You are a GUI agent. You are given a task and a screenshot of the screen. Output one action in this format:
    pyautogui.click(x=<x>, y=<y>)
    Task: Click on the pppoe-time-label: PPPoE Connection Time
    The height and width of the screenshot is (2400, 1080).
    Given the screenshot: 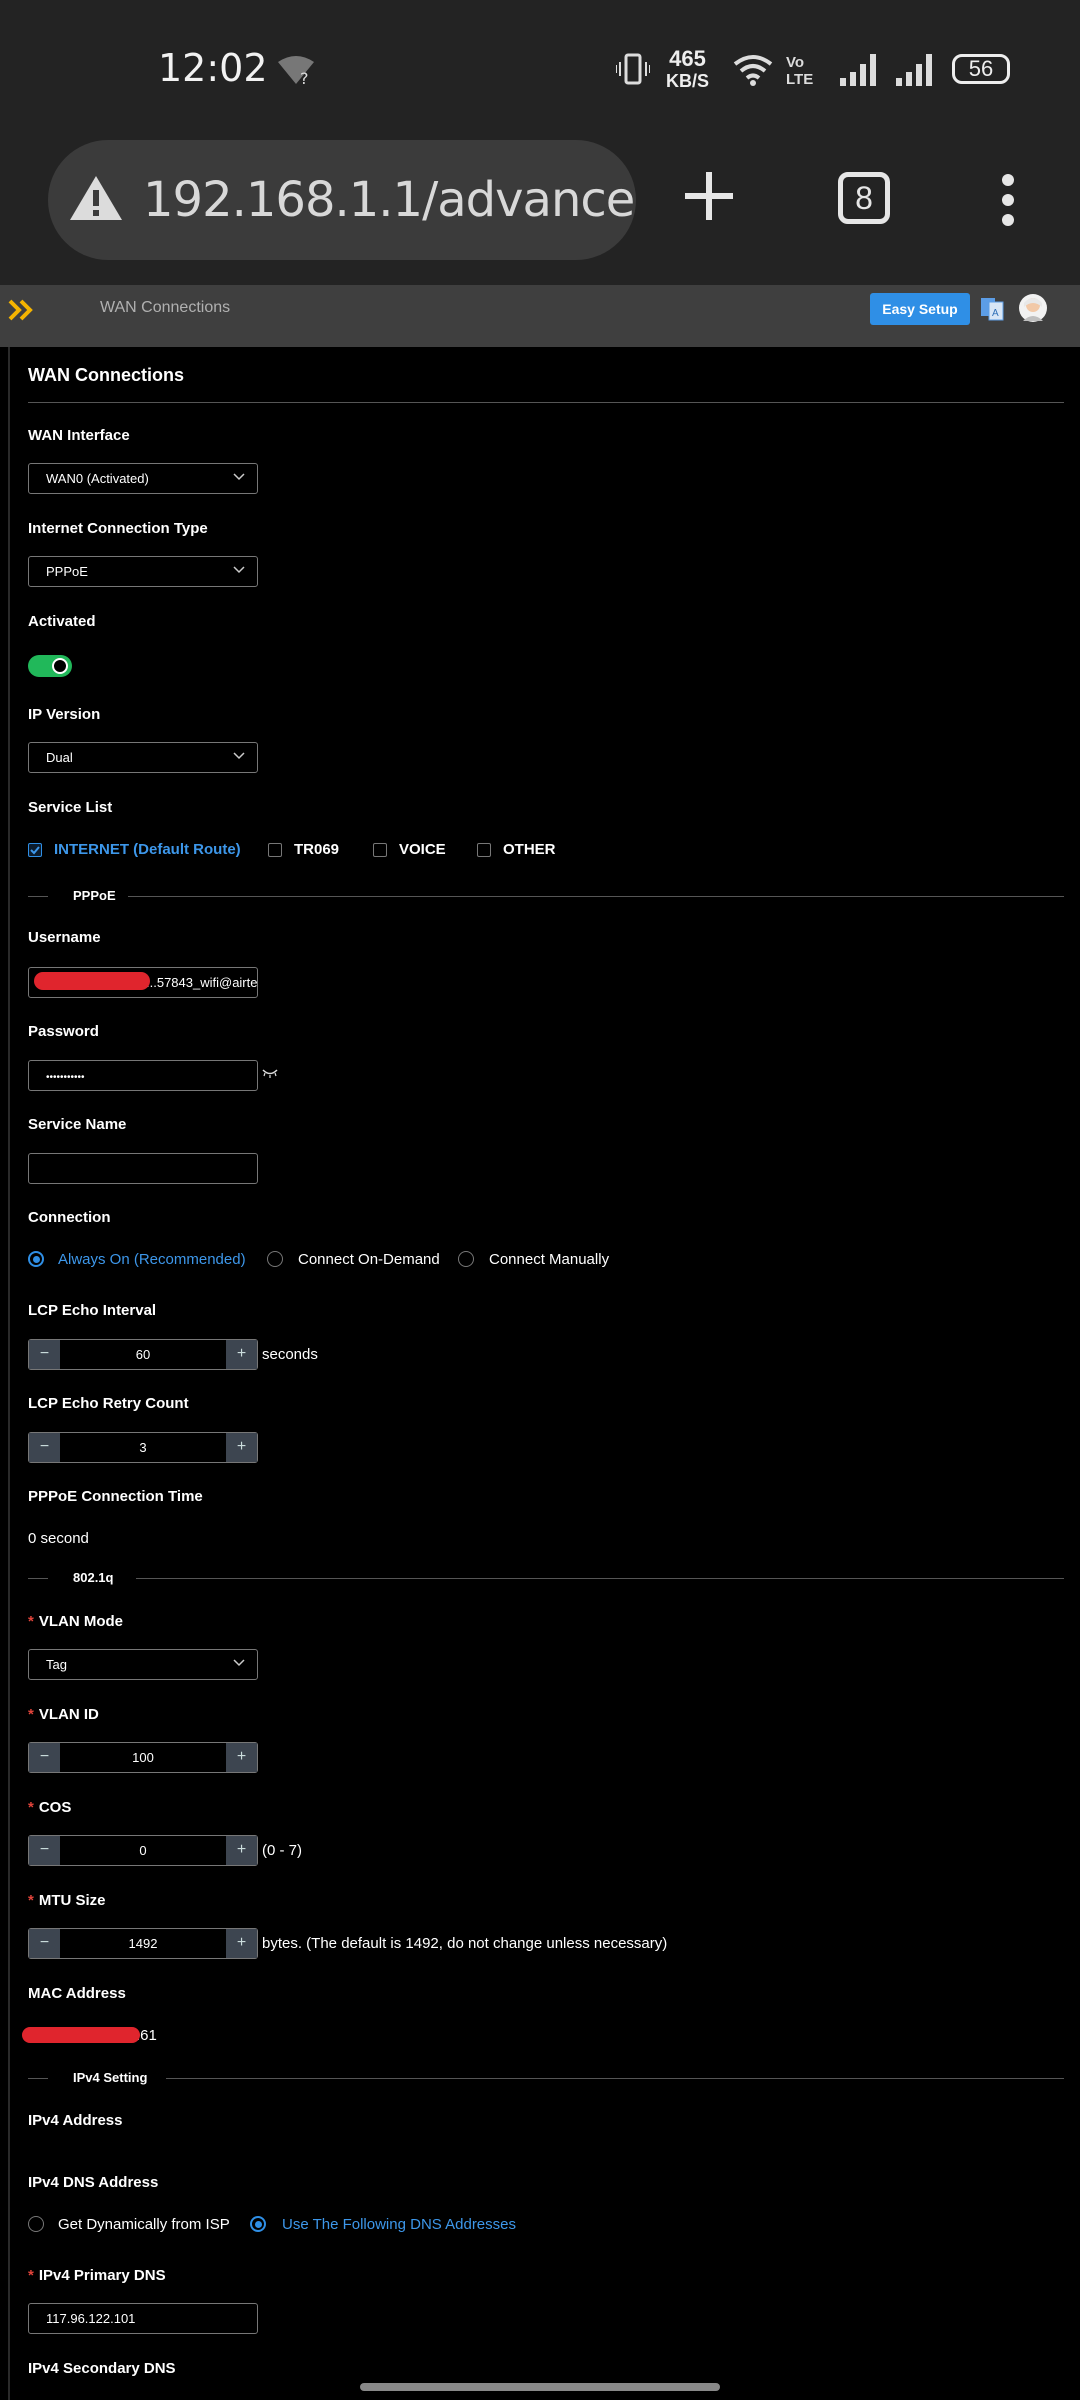 What is the action you would take?
    pyautogui.click(x=115, y=1496)
    